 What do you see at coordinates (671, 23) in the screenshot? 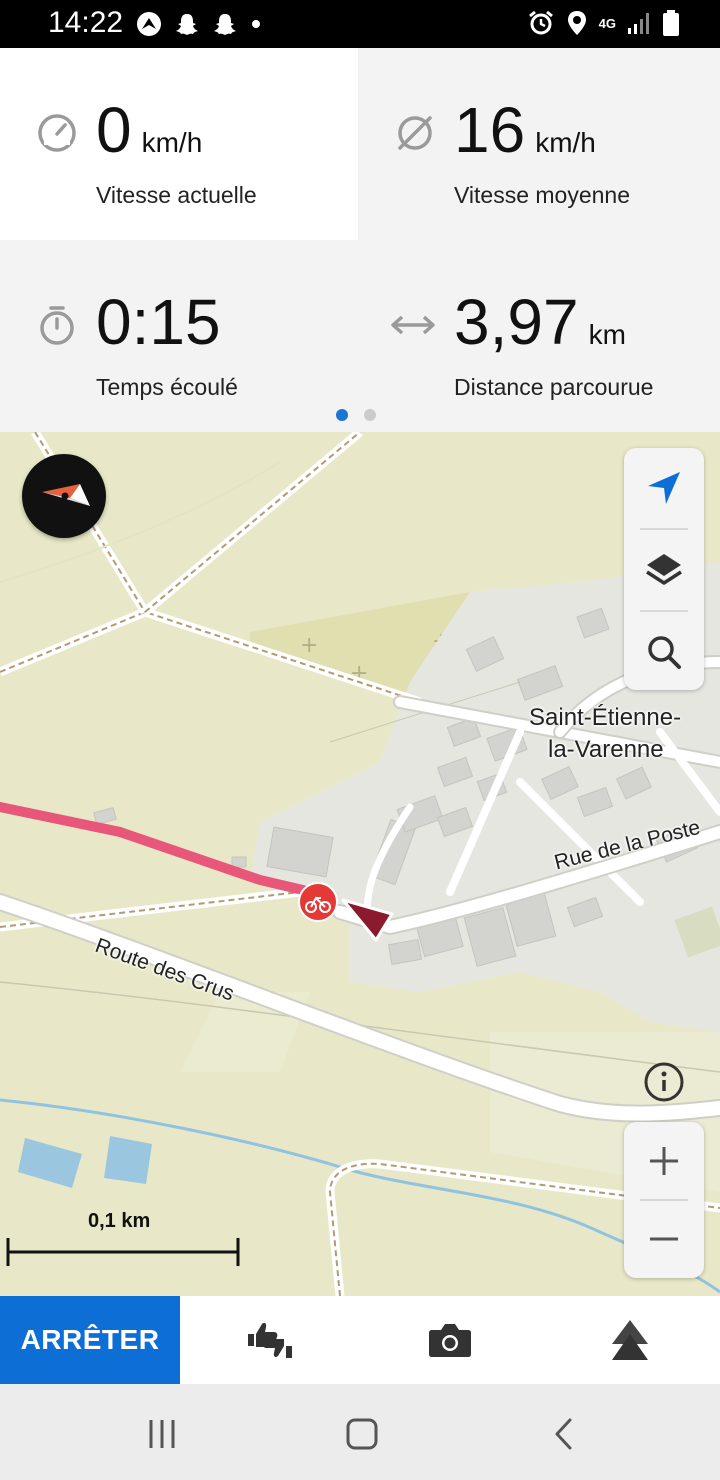
I see `battery-icon` at bounding box center [671, 23].